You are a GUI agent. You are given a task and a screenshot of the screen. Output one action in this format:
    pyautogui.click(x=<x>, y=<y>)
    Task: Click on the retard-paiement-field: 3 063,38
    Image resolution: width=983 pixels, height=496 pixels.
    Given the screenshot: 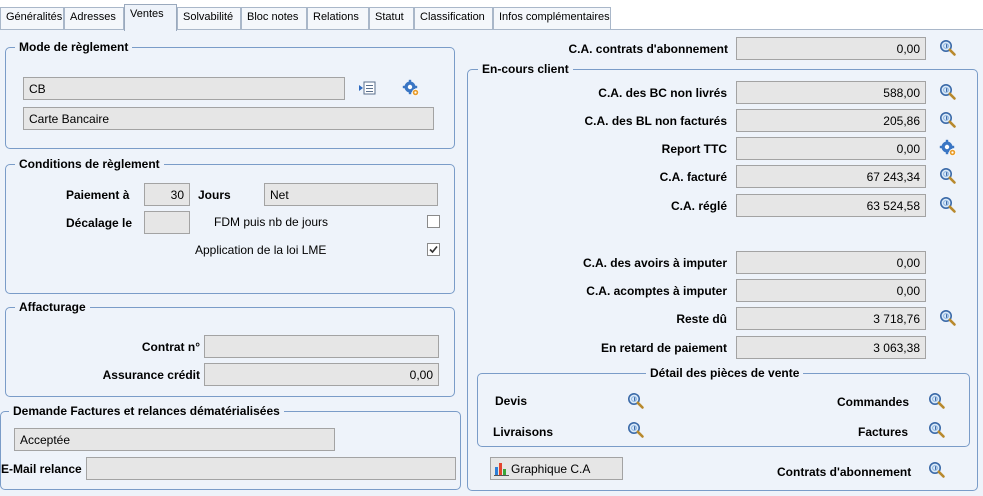 What is the action you would take?
    pyautogui.click(x=831, y=347)
    